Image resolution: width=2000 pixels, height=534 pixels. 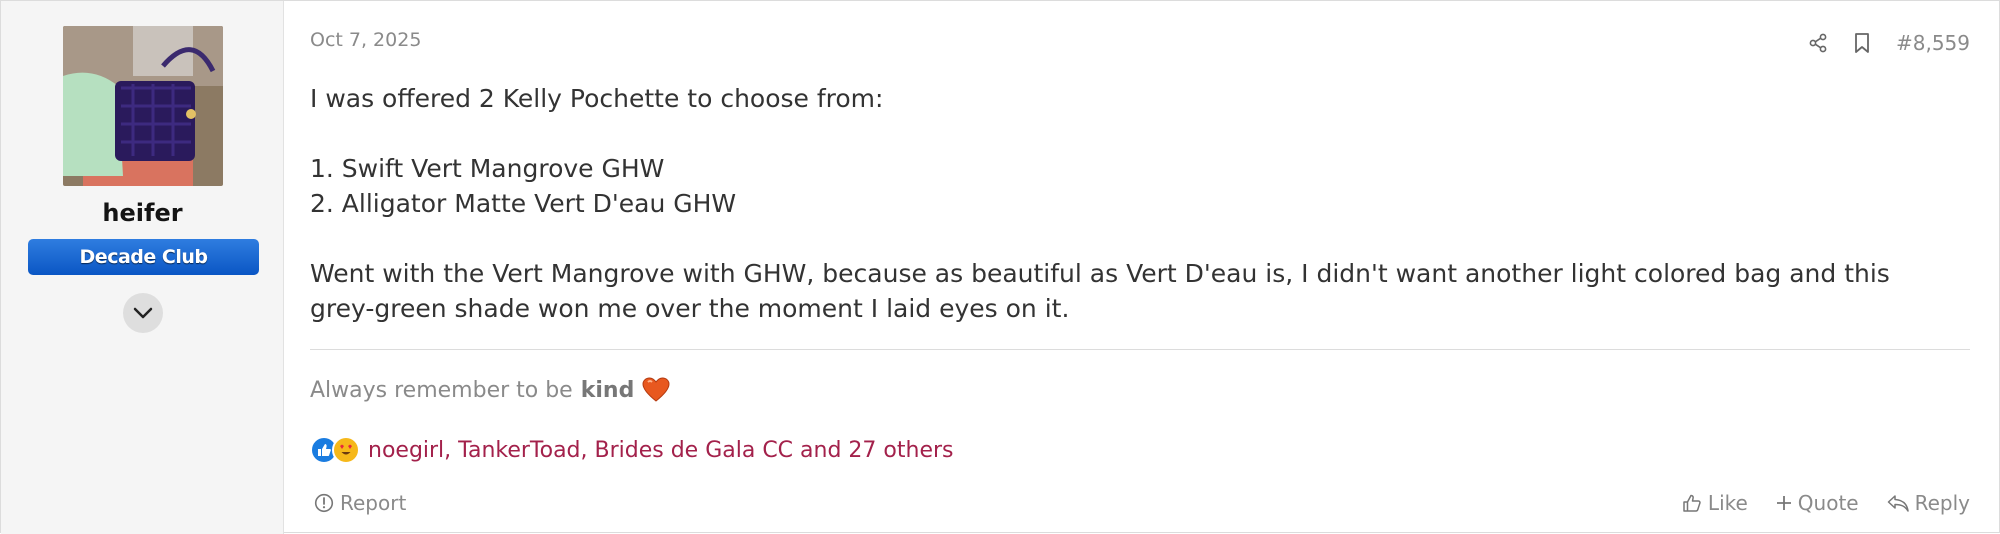 I want to click on signature-text: Always remember to be, so click(x=441, y=390).